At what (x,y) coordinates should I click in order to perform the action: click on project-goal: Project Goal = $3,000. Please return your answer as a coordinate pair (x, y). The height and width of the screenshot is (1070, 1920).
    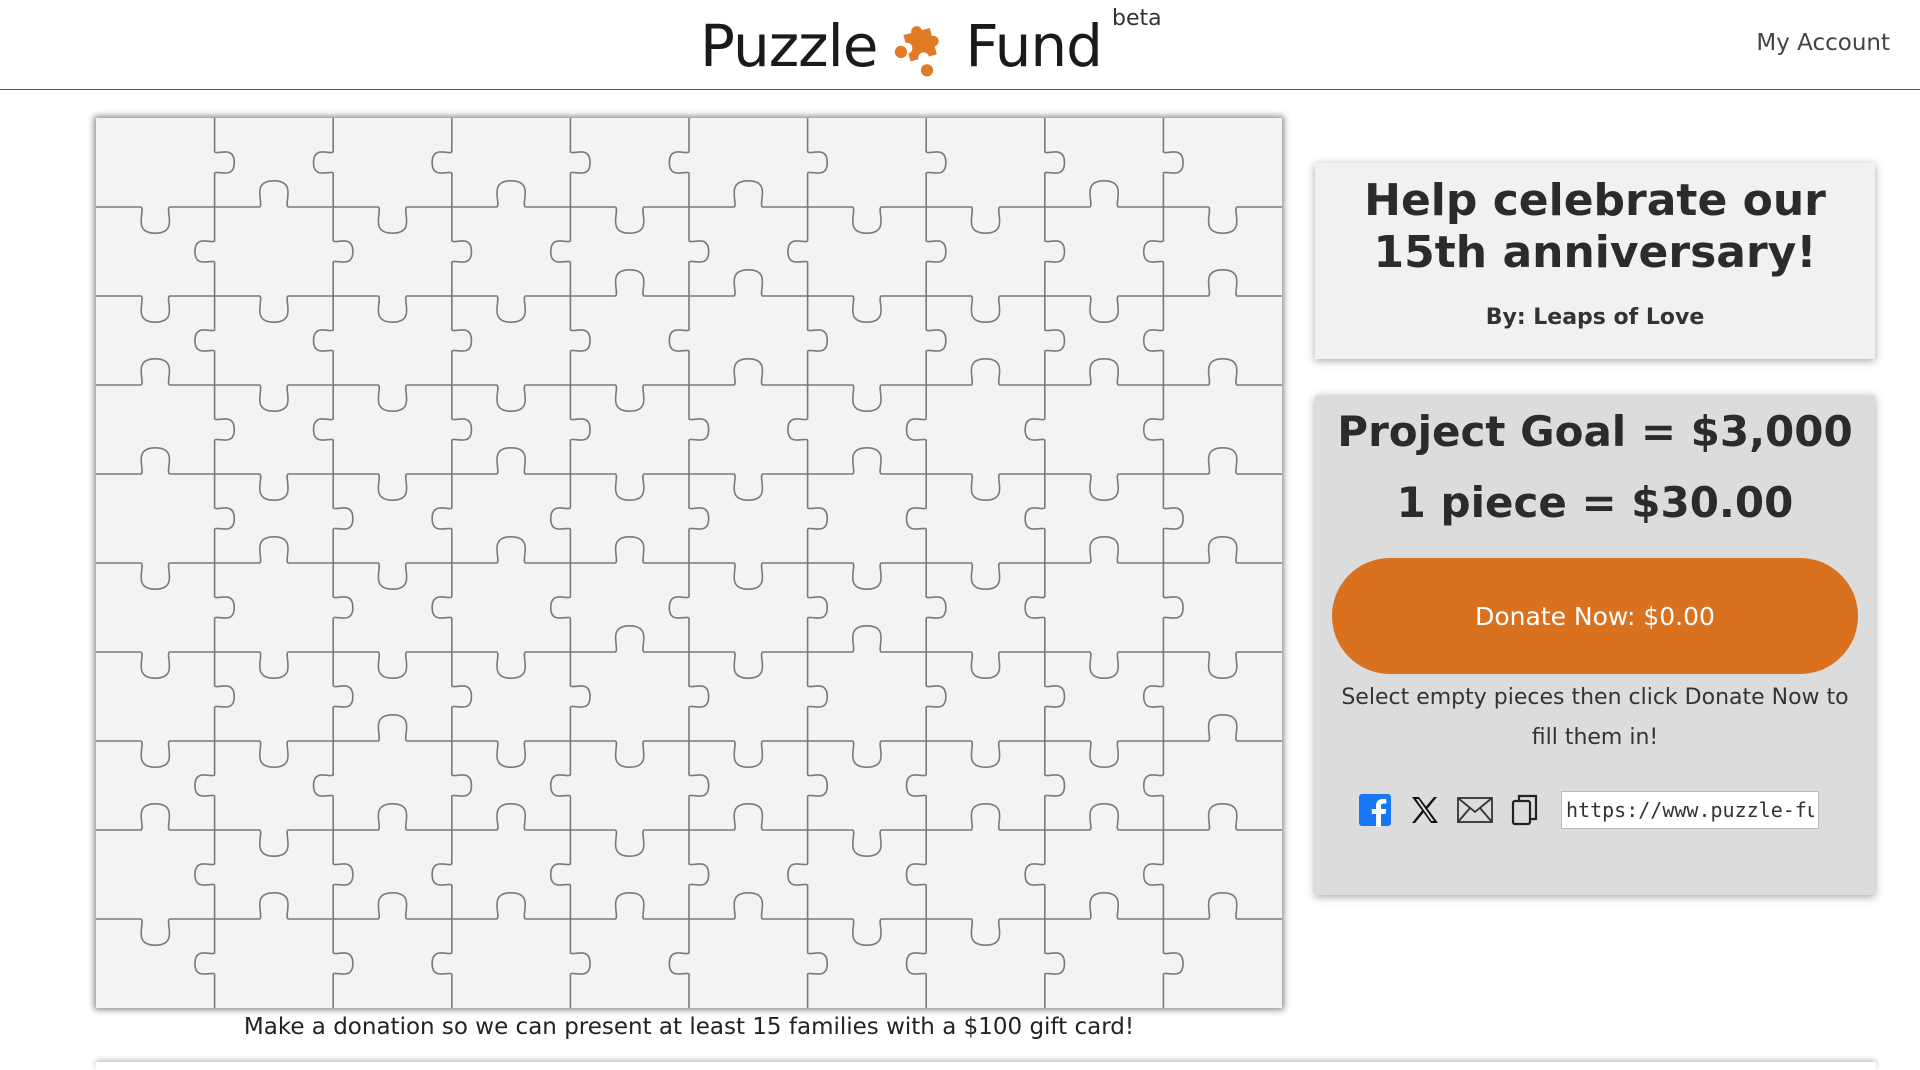
    Looking at the image, I should click on (1595, 431).